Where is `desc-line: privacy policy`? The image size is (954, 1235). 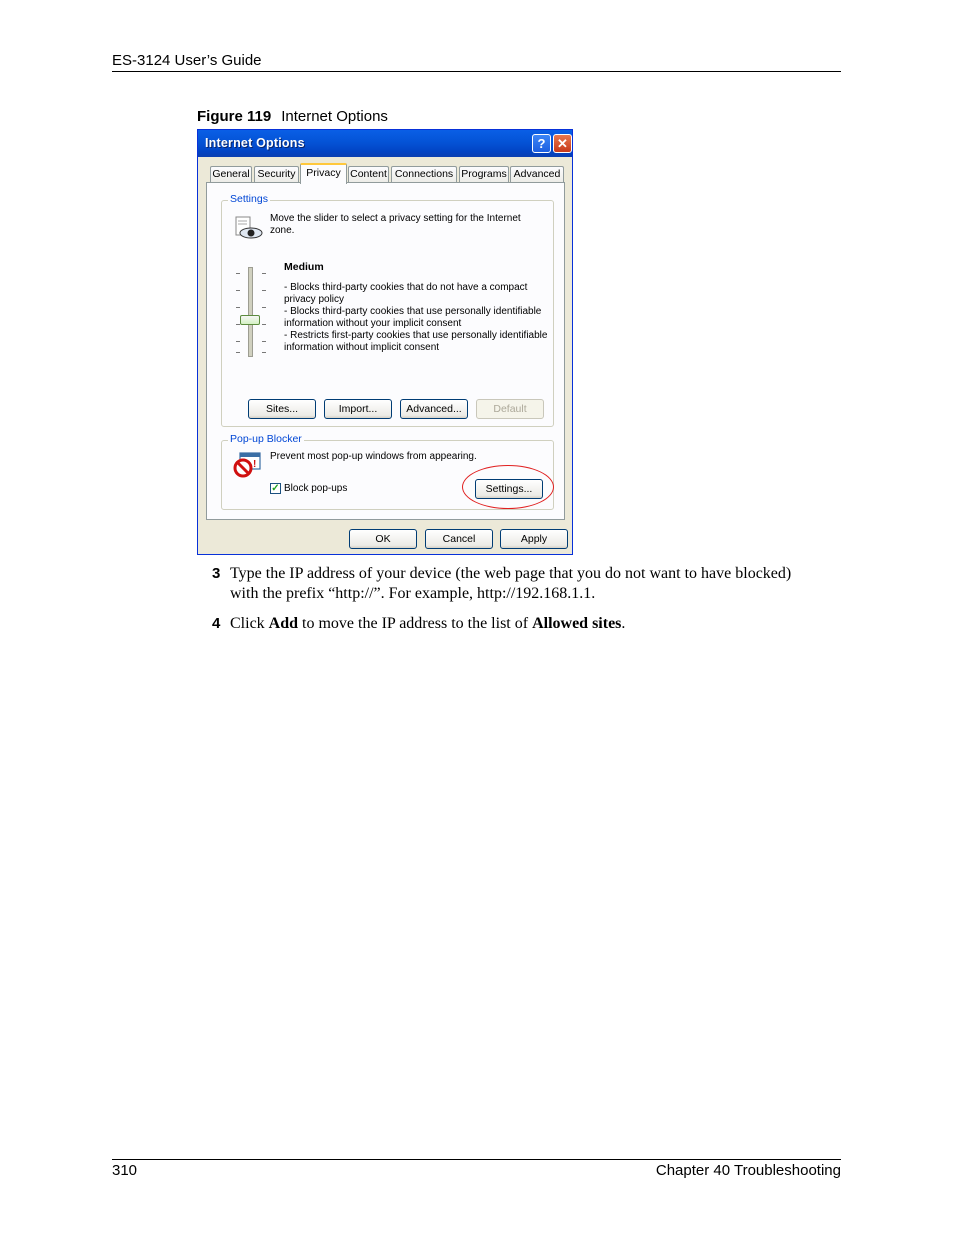 desc-line: privacy policy is located at coordinates (314, 299).